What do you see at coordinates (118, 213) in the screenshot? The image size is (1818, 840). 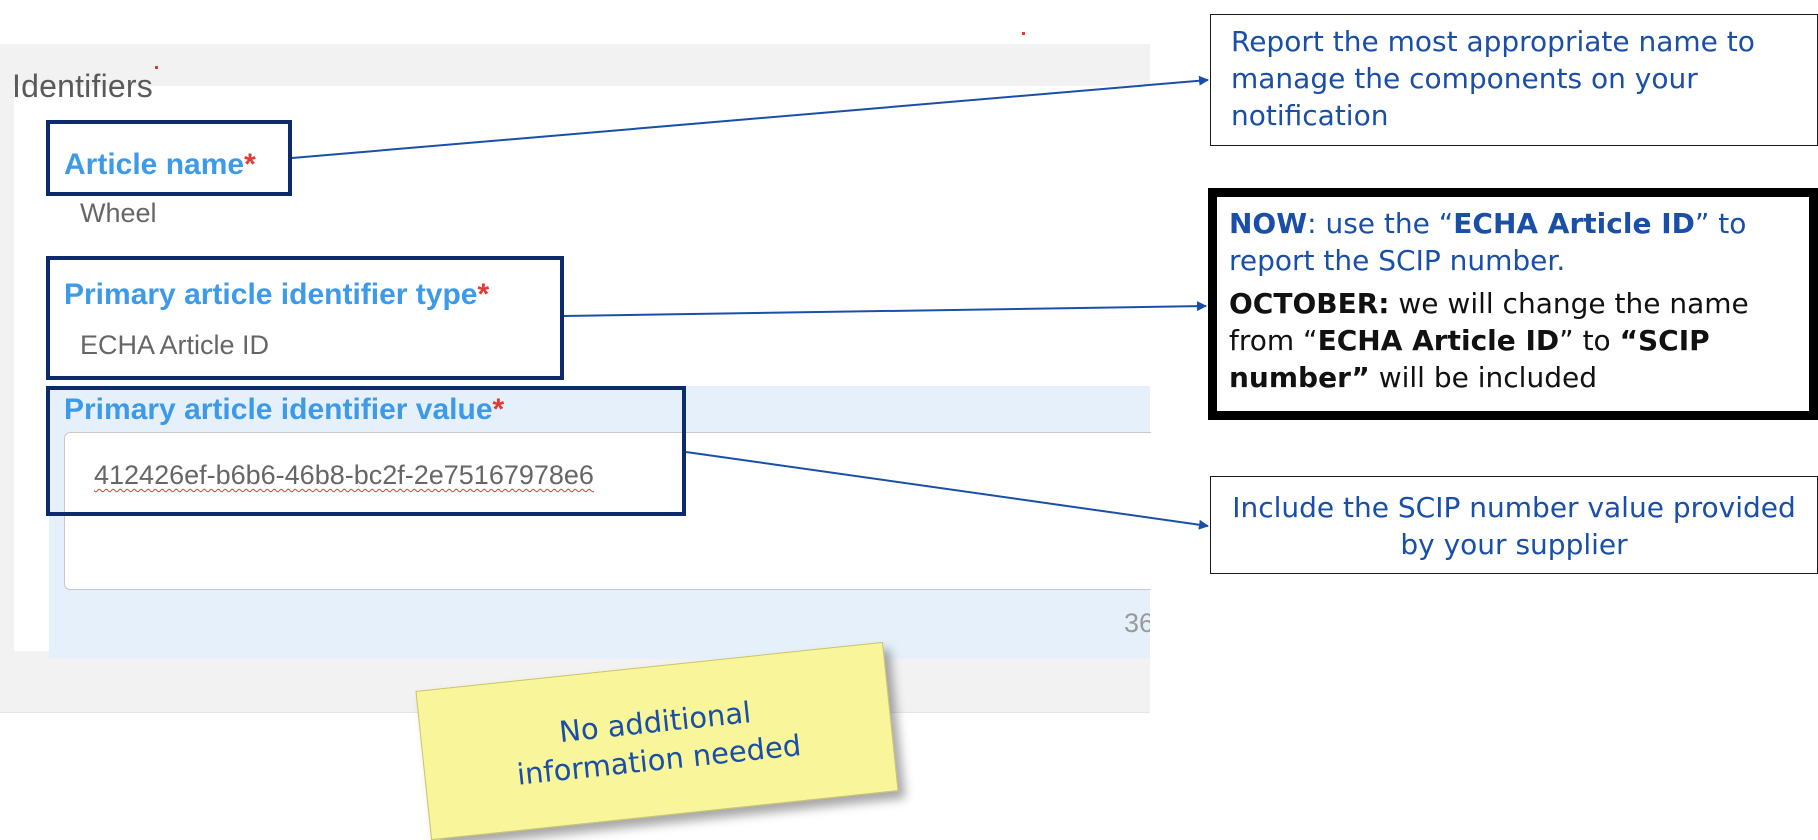 I see `article-name-value: Wheel` at bounding box center [118, 213].